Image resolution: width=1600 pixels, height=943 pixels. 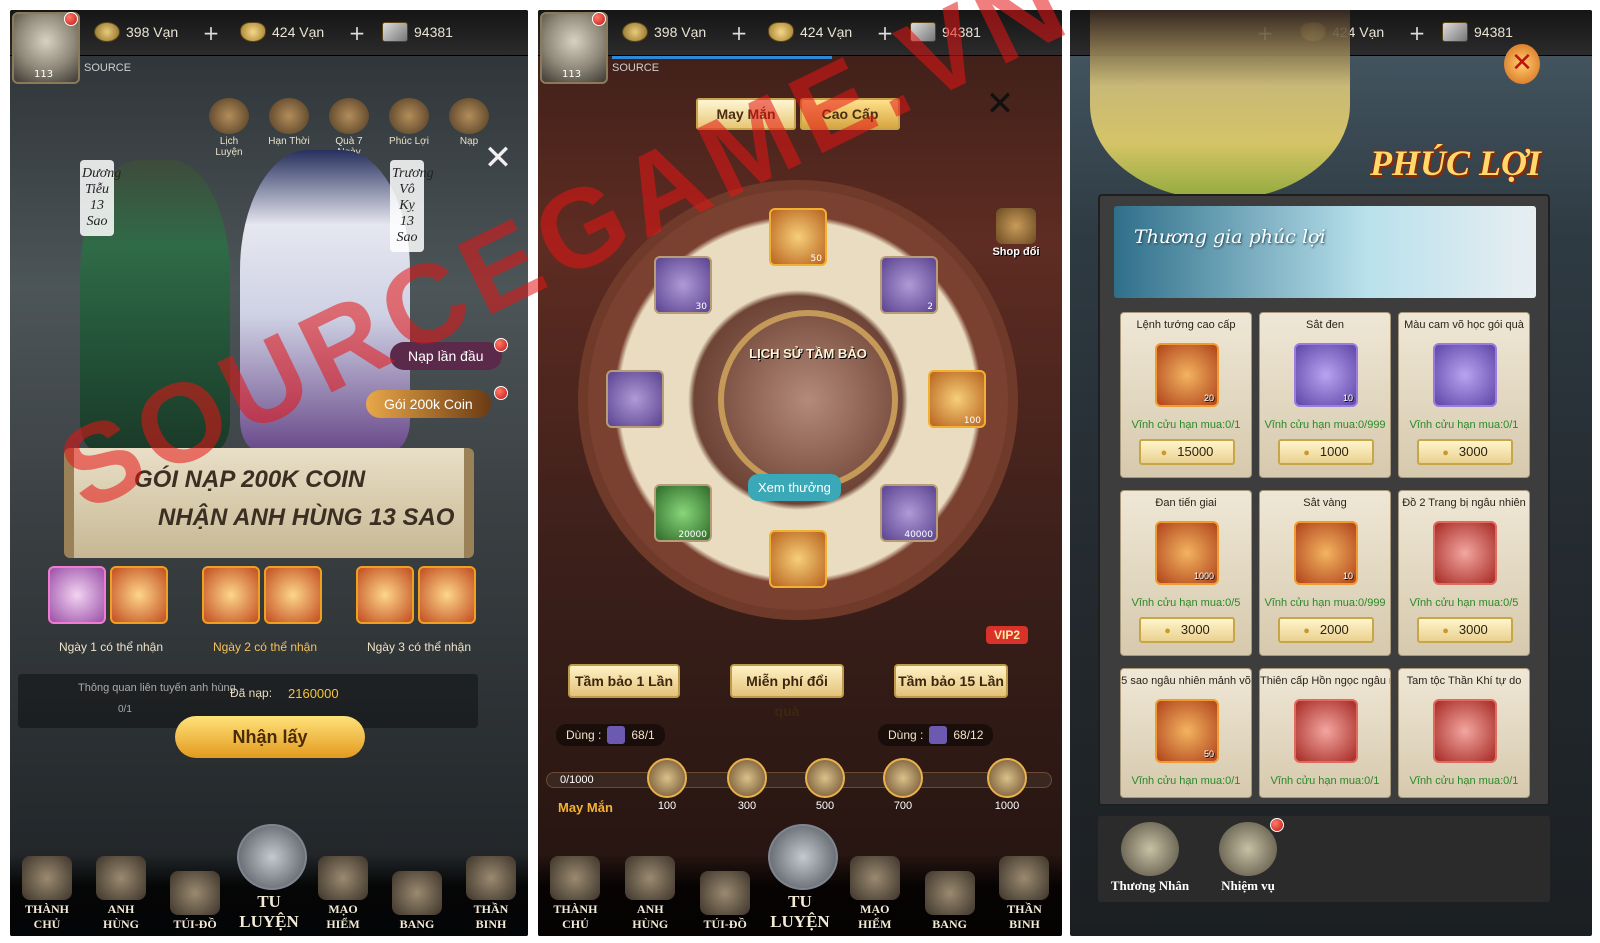 What do you see at coordinates (1248, 858) in the screenshot?
I see `tab-quest: Nhiệm vụ` at bounding box center [1248, 858].